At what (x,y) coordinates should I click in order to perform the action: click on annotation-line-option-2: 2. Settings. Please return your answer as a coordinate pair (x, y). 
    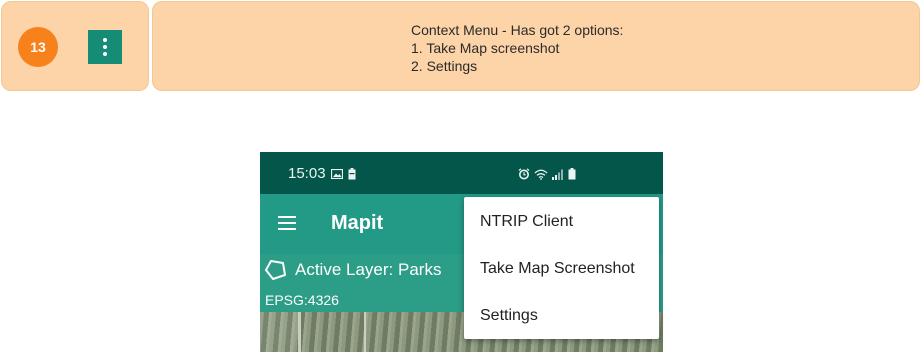
    Looking at the image, I should click on (444, 66).